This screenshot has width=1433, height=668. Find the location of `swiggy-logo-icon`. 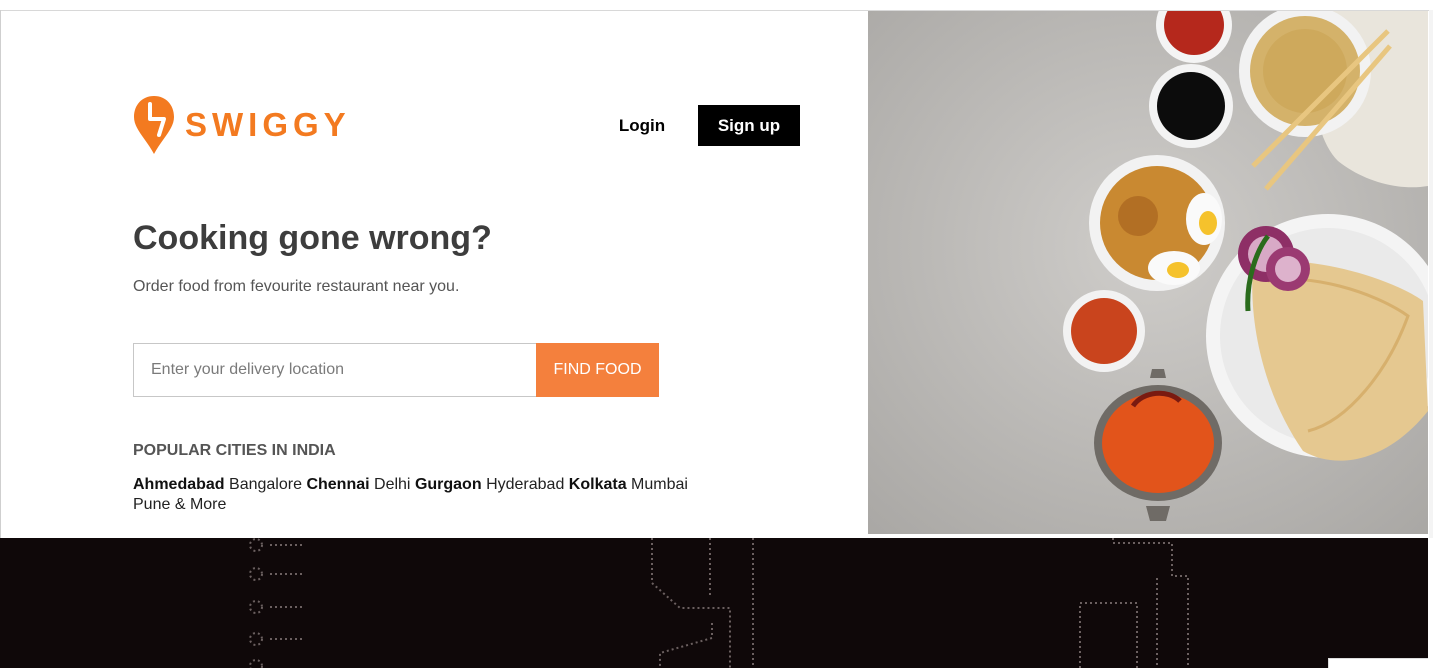

swiggy-logo-icon is located at coordinates (154, 125).